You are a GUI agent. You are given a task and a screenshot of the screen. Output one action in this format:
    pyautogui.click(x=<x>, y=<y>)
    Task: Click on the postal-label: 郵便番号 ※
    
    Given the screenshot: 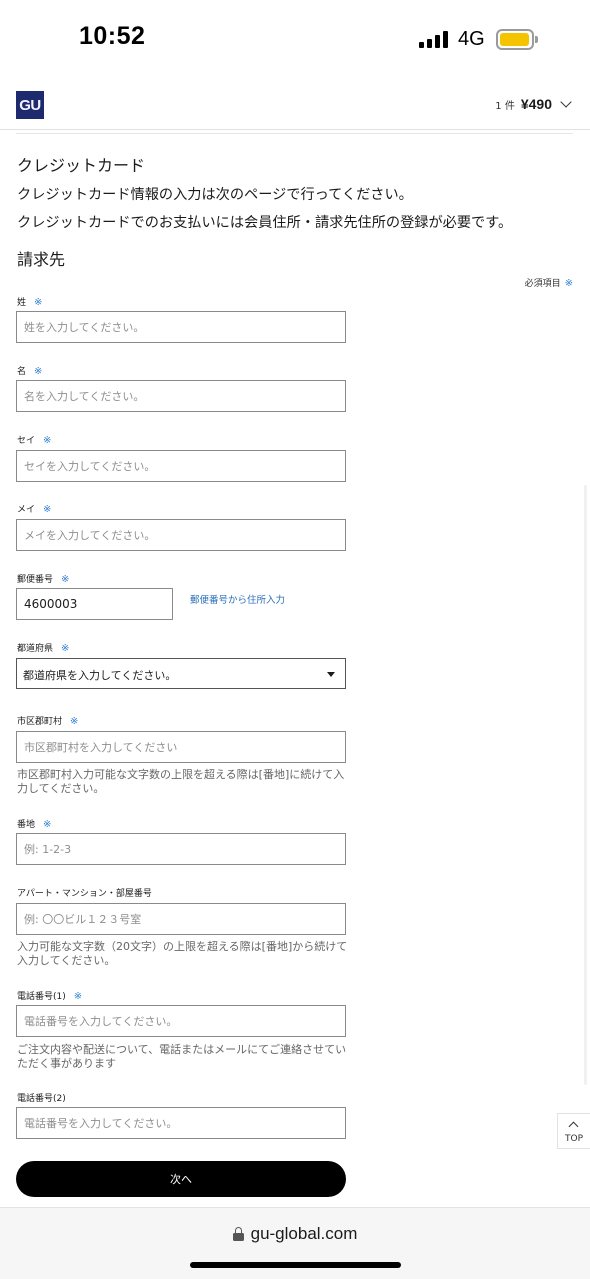 What is the action you would take?
    pyautogui.click(x=43, y=578)
    